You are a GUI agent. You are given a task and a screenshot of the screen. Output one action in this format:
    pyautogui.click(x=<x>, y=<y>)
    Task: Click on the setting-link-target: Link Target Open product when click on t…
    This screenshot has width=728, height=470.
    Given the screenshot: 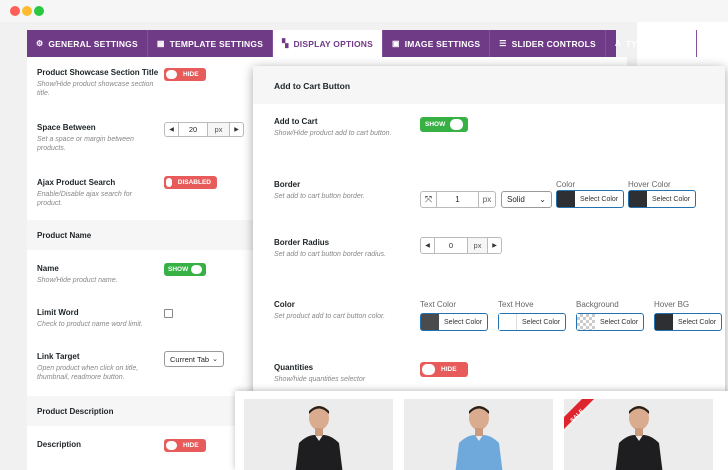 What is the action you would take?
    pyautogui.click(x=98, y=367)
    